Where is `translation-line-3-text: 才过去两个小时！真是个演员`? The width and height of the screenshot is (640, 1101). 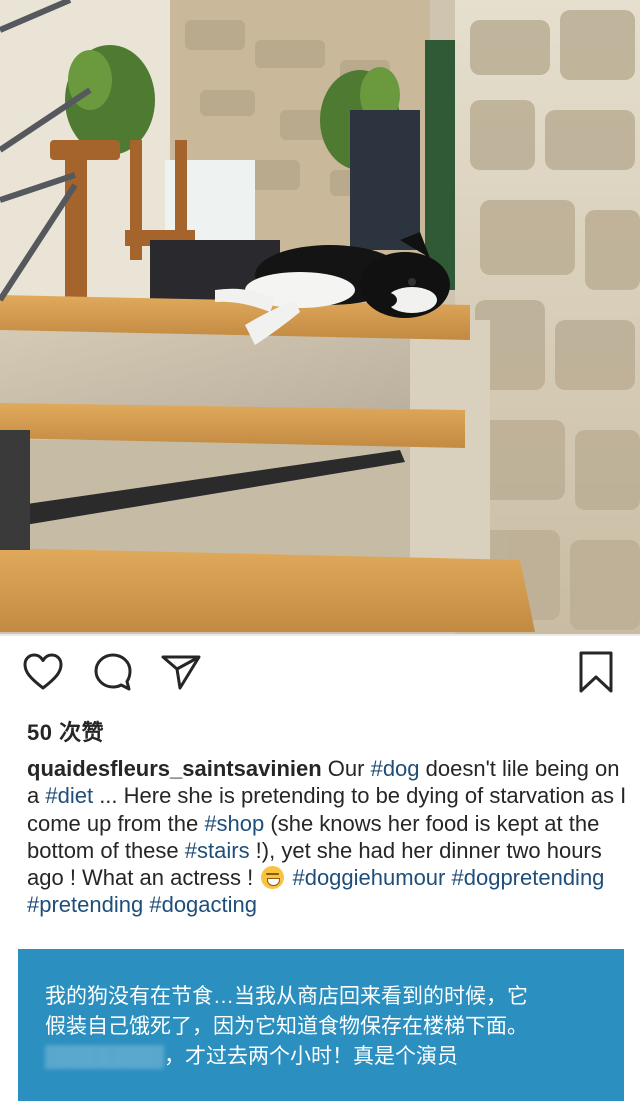
translation-line-3-text: 才过去两个小时！真是个演员 is located at coordinates (322, 1056).